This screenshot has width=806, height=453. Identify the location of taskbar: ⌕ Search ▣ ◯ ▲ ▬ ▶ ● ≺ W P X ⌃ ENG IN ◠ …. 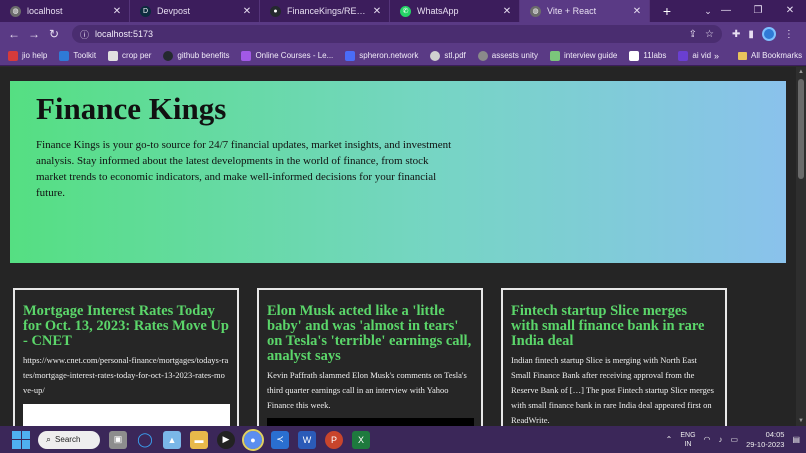
(403, 439).